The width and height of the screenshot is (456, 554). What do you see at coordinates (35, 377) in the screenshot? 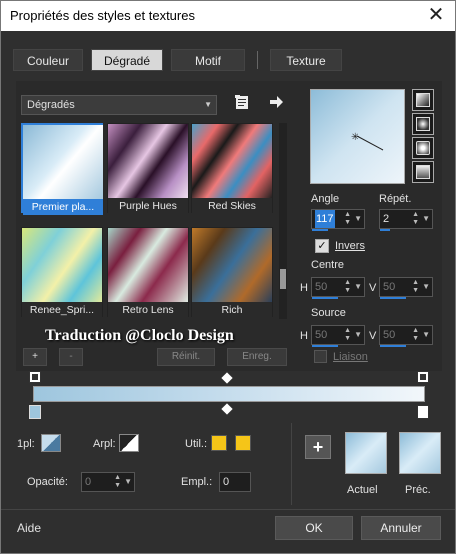
I see `top-left-stop-marker` at bounding box center [35, 377].